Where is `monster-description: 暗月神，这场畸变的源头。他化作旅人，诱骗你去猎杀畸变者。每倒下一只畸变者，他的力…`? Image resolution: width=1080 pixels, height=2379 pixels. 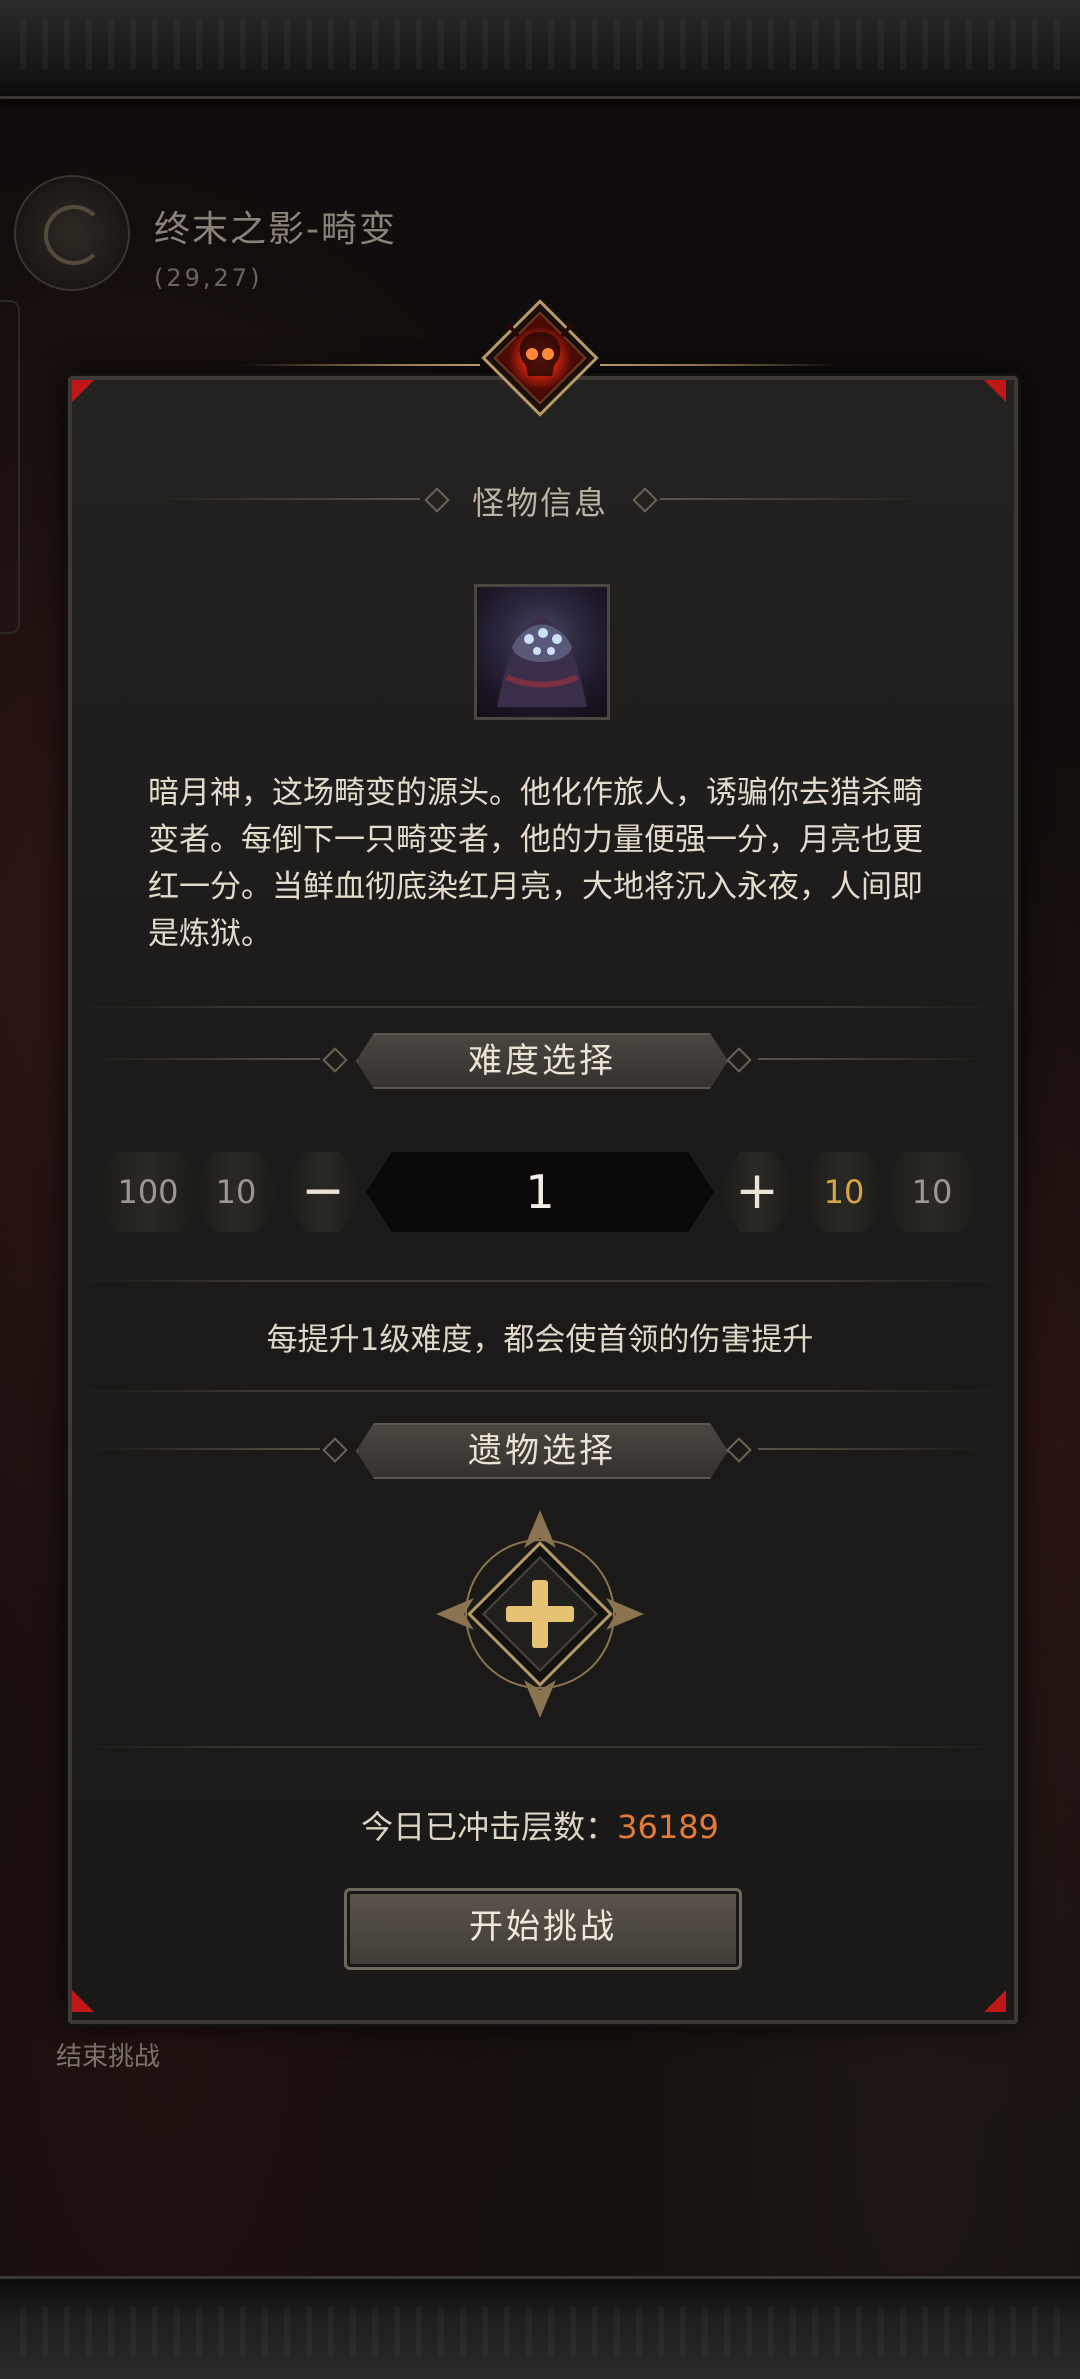 monster-description: 暗月神，这场畸变的源头。他化作旅人，诱骗你去猎杀畸变者。每倒下一只畸变者，他的力… is located at coordinates (535, 863).